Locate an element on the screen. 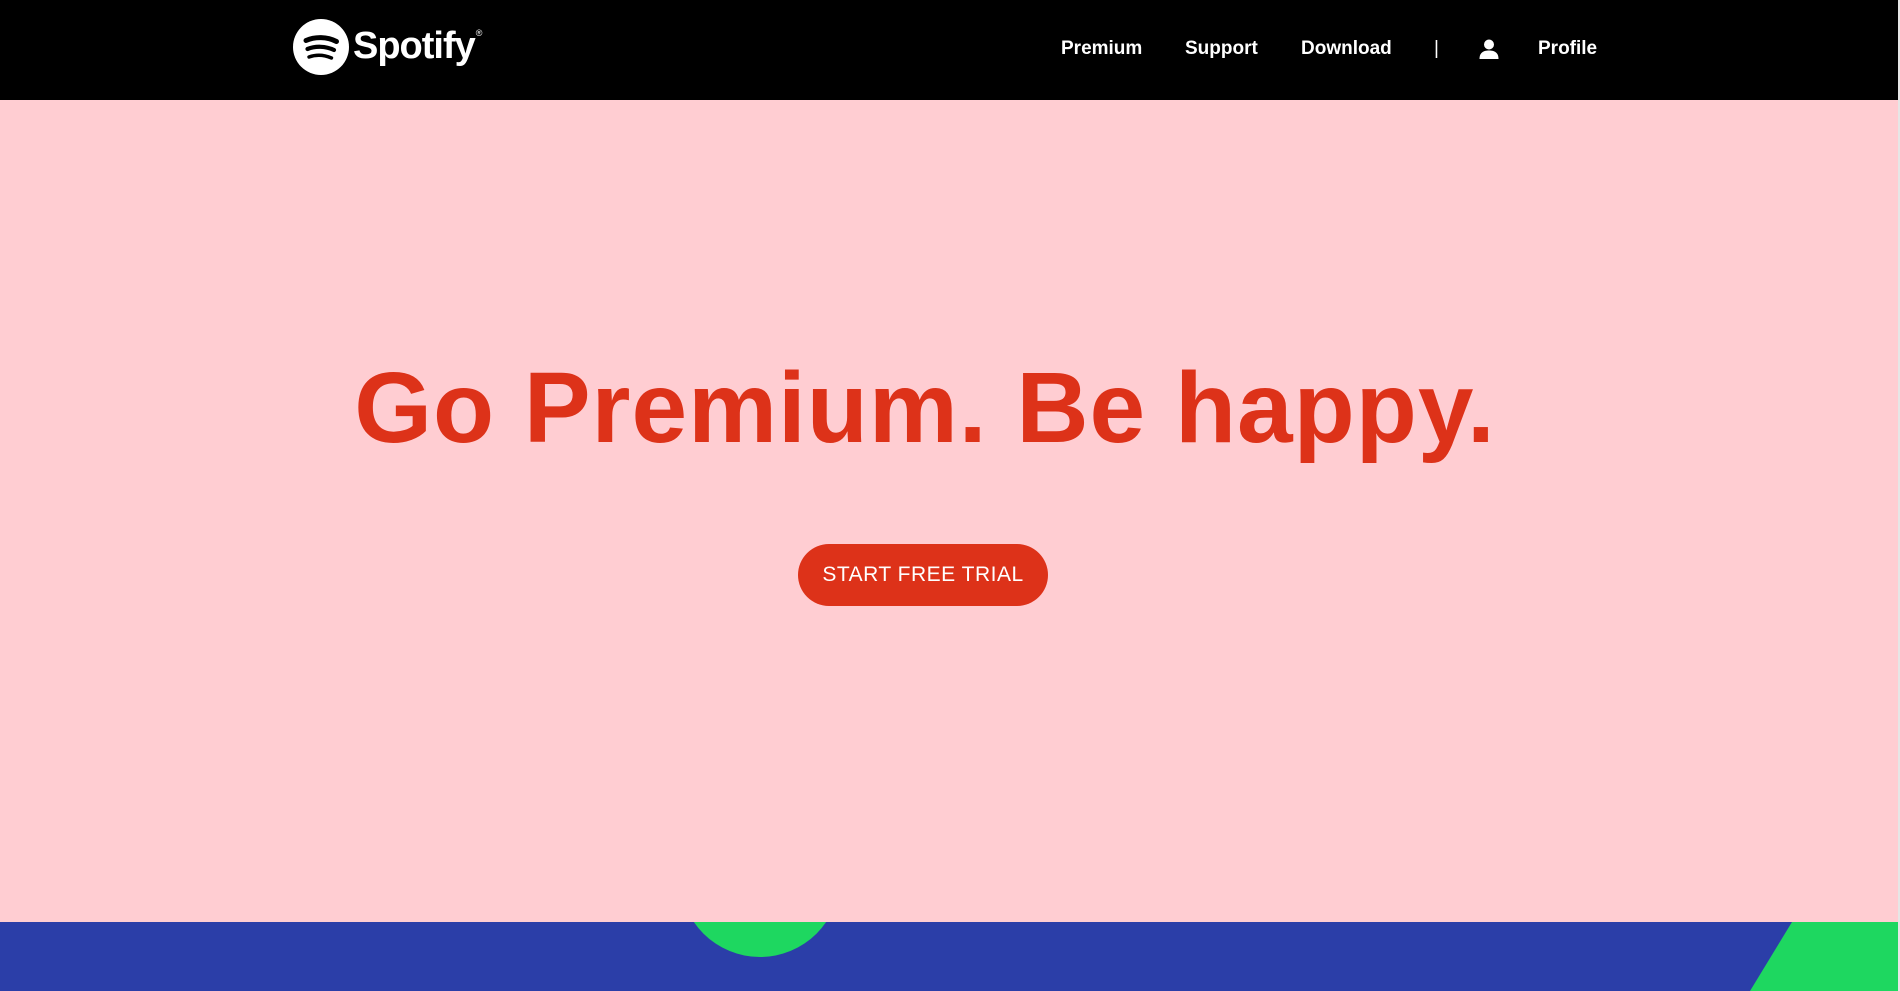 The height and width of the screenshot is (991, 1900). nav-premium-link: Premium is located at coordinates (1101, 49).